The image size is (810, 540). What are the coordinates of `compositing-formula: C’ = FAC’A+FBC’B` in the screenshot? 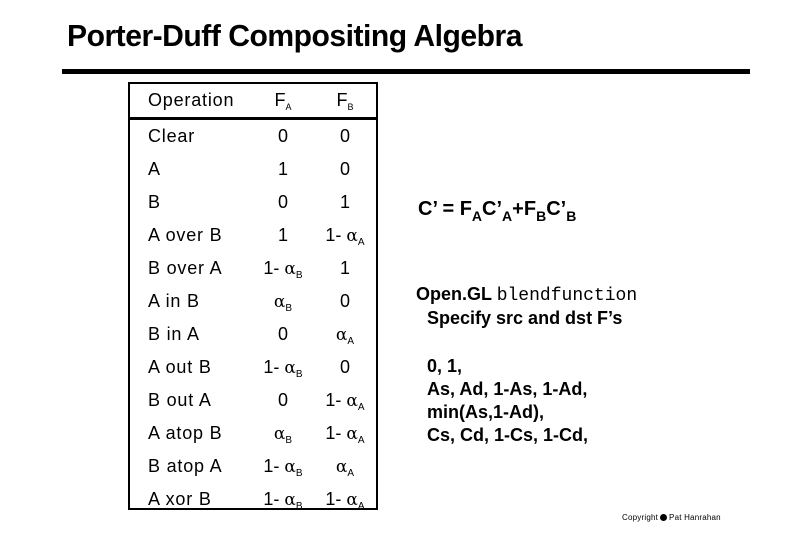 It's located at (497, 211).